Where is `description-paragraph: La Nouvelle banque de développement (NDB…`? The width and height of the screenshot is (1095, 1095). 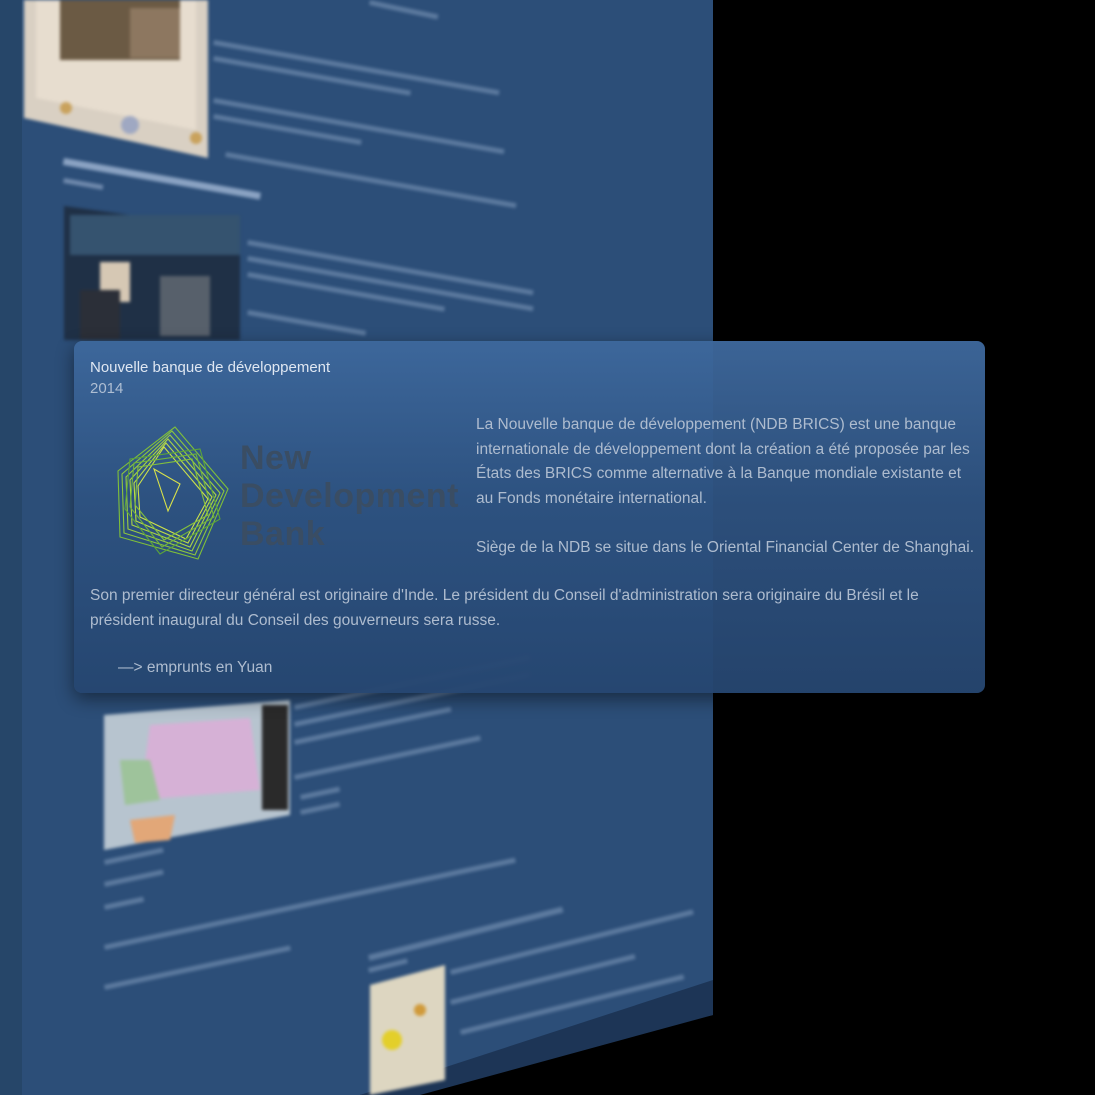 description-paragraph: La Nouvelle banque de développement (NDB… is located at coordinates (723, 461).